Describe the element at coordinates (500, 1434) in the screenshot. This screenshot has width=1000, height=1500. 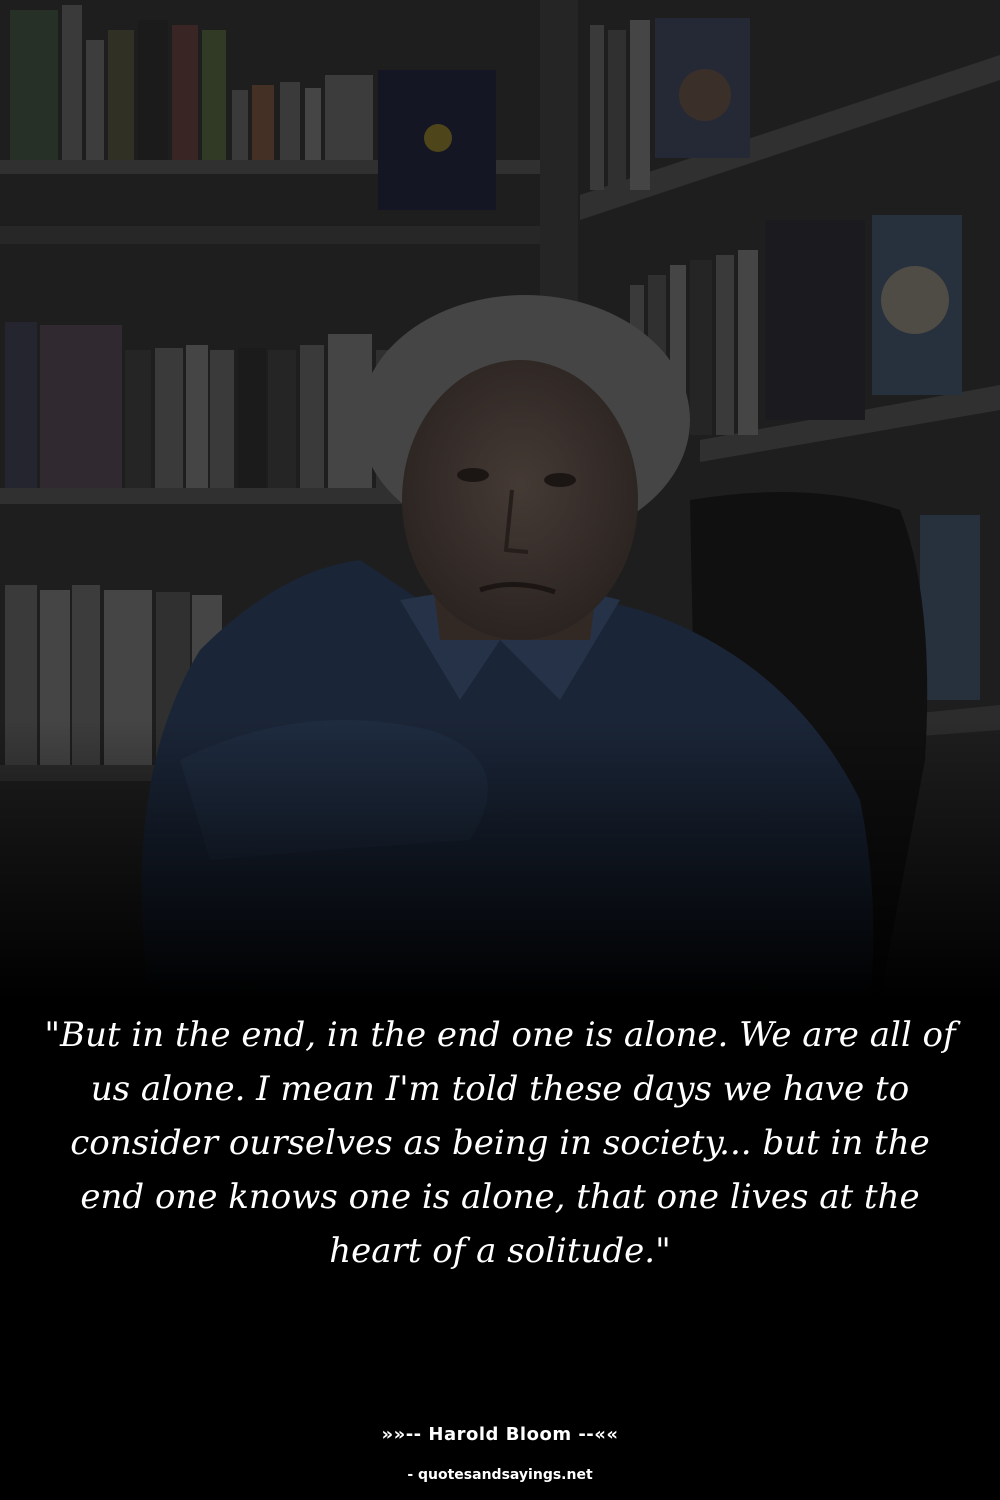
I see `author-attribution: »»-- Harold Bloom --««` at that location.